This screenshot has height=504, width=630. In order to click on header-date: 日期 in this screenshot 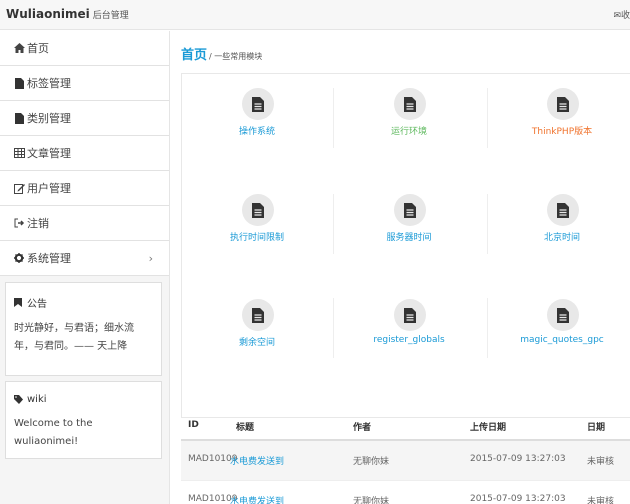, I will do `click(596, 428)`.